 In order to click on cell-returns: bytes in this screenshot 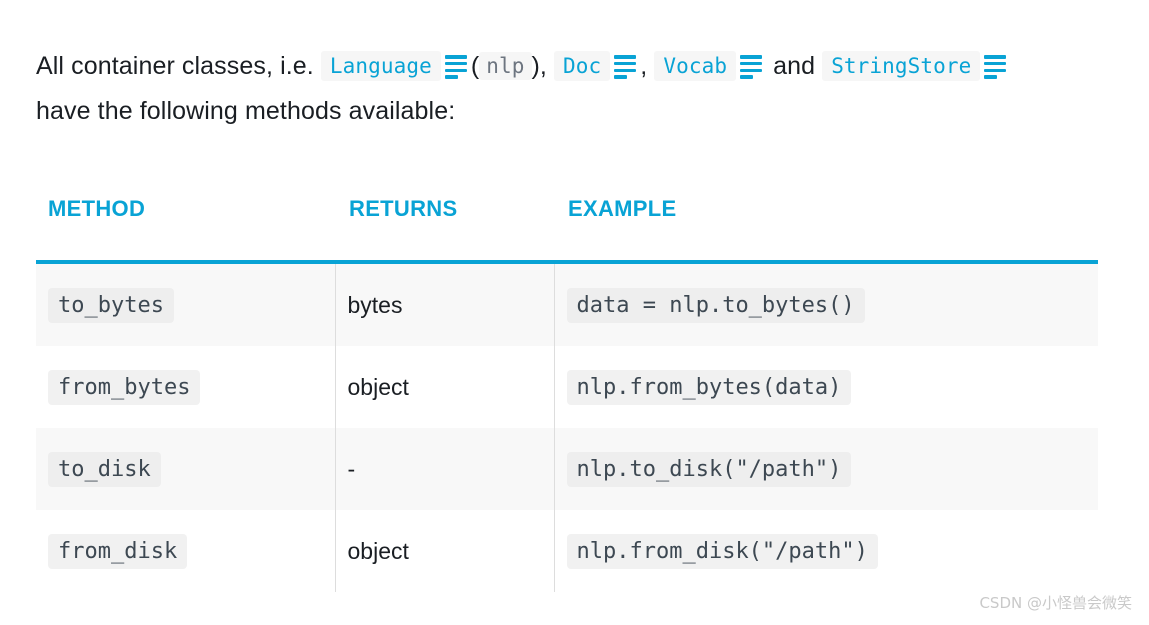, I will do `click(445, 304)`.